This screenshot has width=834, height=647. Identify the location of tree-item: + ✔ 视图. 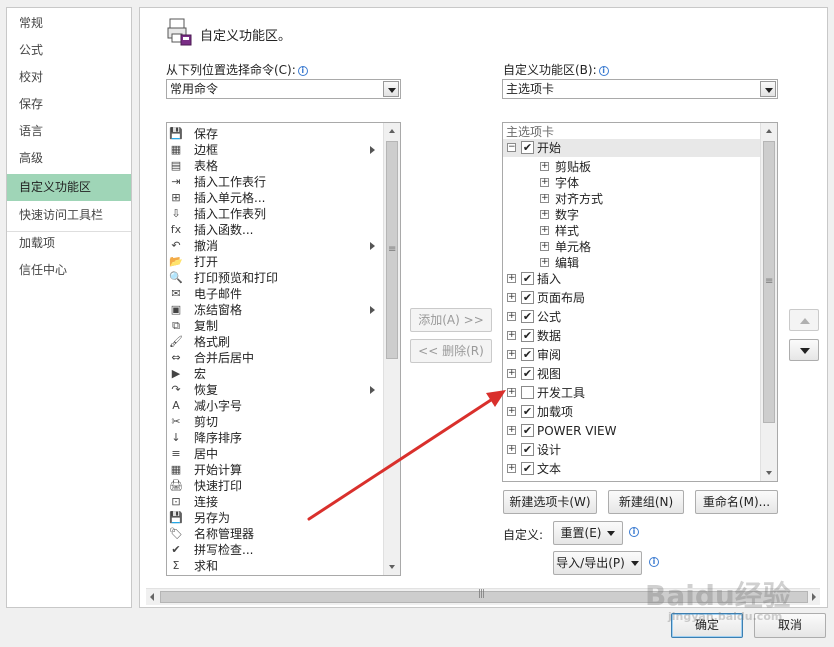
(632, 374).